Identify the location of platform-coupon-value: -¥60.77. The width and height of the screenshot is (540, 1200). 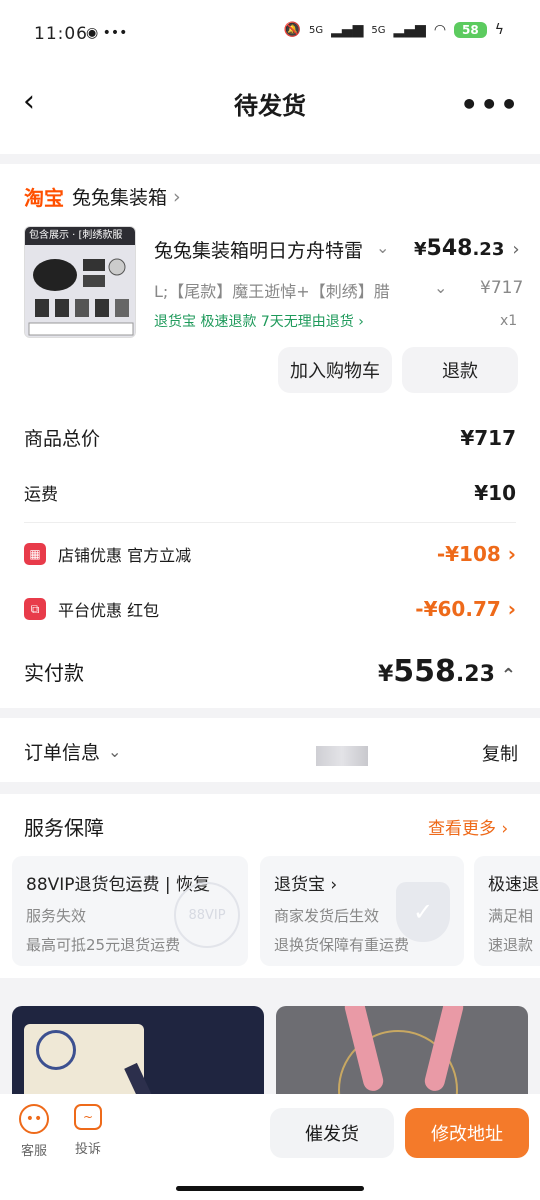
(458, 609).